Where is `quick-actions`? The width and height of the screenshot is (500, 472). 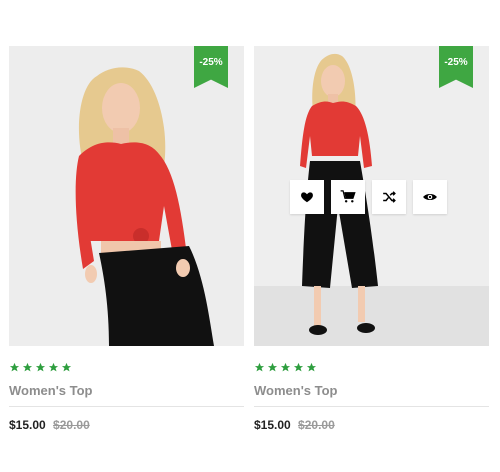 quick-actions is located at coordinates (368, 197).